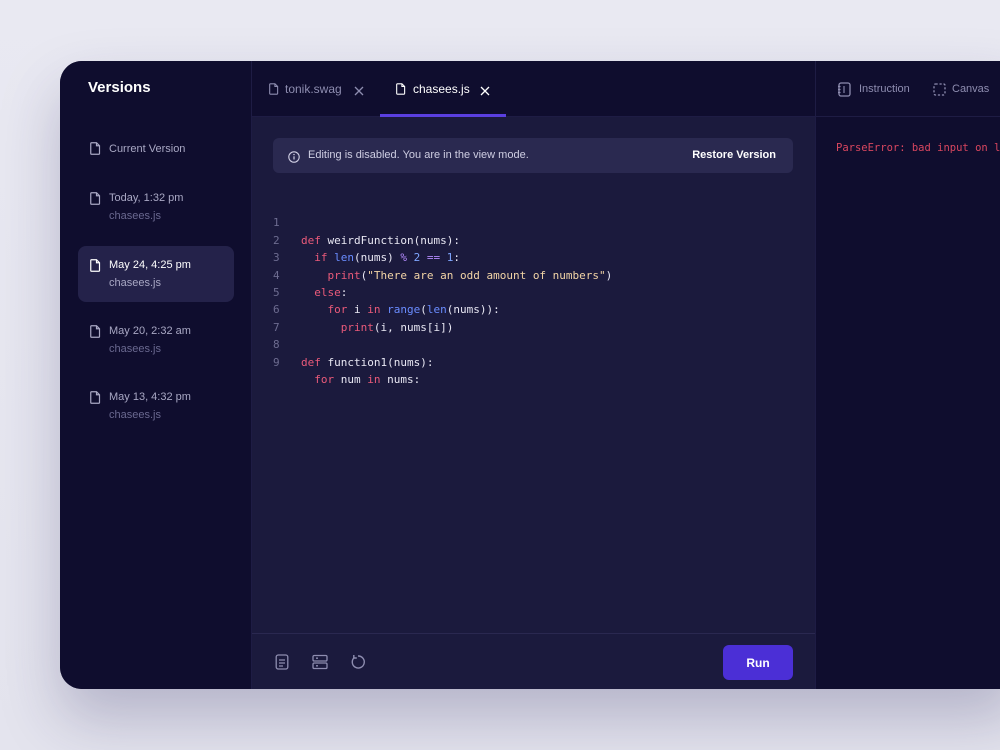 This screenshot has width=1000, height=750. Describe the element at coordinates (147, 149) in the screenshot. I see `version-label: Current Version` at that location.